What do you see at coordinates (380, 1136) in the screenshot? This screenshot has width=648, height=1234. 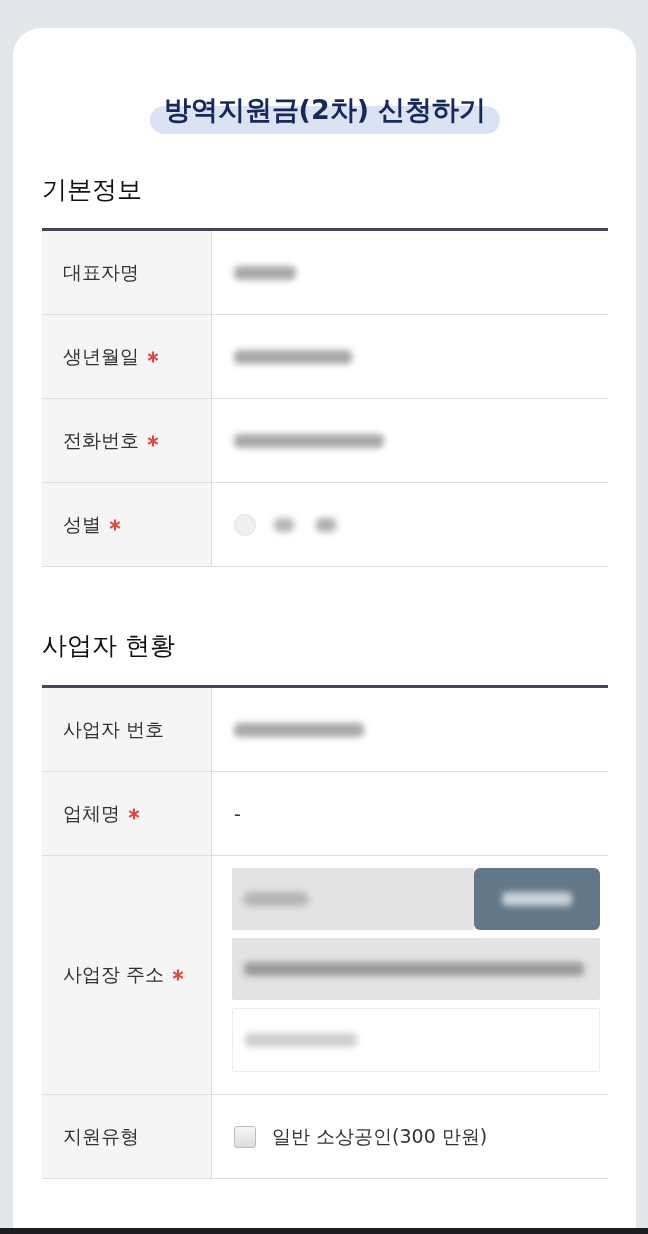 I see `option-label: 일반 소상공인(300 만원)` at bounding box center [380, 1136].